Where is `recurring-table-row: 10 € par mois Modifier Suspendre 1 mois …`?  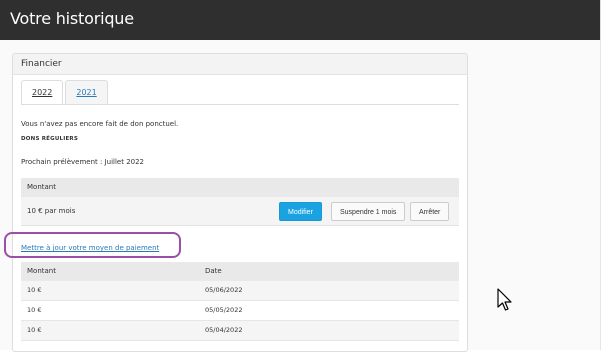
recurring-table-row: 10 € par mois Modifier Suspendre 1 mois … is located at coordinates (240, 211).